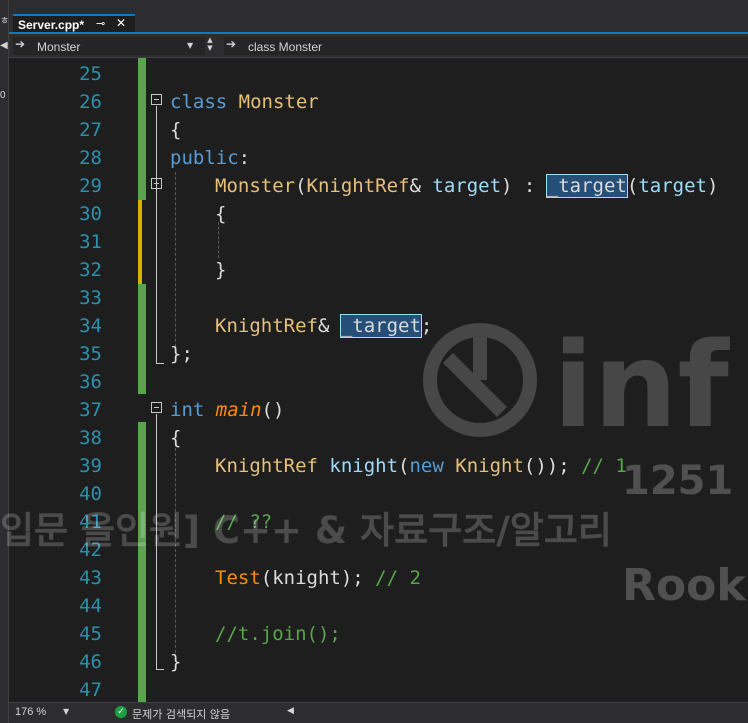  I want to click on parameter: target, so click(467, 186).